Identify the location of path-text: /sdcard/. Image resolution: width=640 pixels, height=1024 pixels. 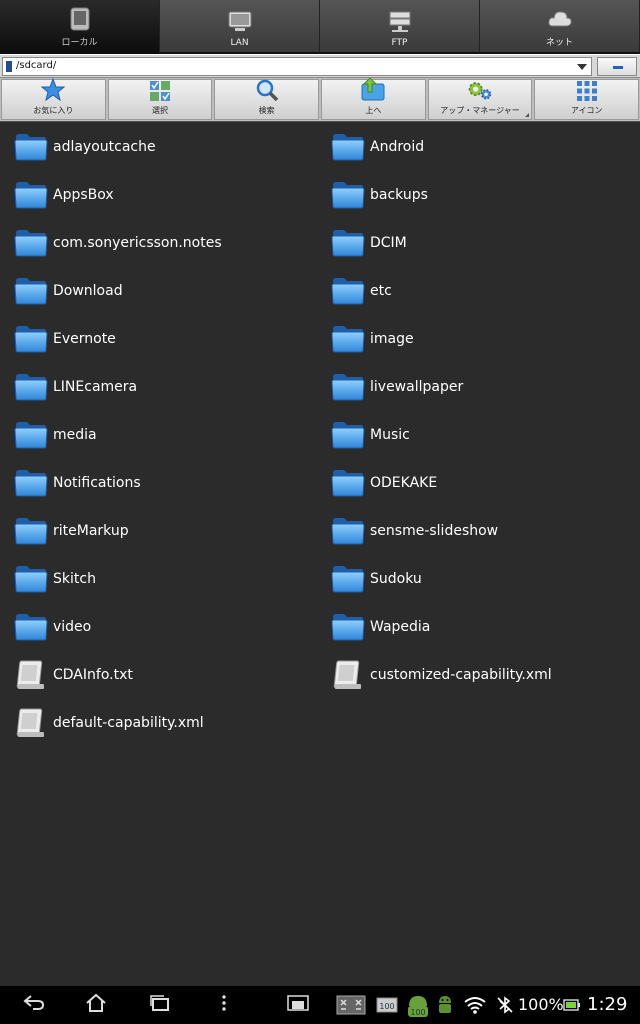
(36, 65).